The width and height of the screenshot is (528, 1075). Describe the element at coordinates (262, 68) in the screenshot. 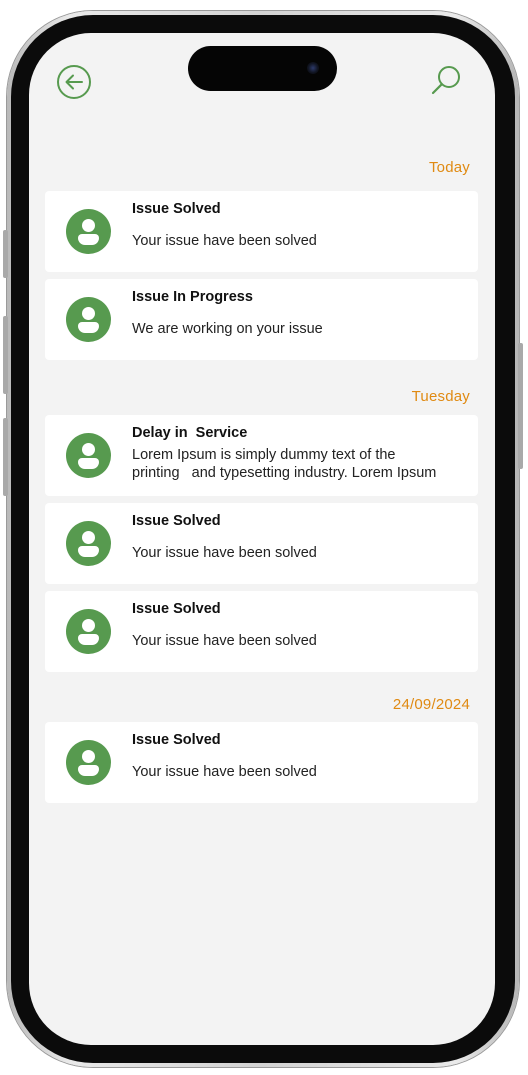

I see `dynamic-island` at that location.